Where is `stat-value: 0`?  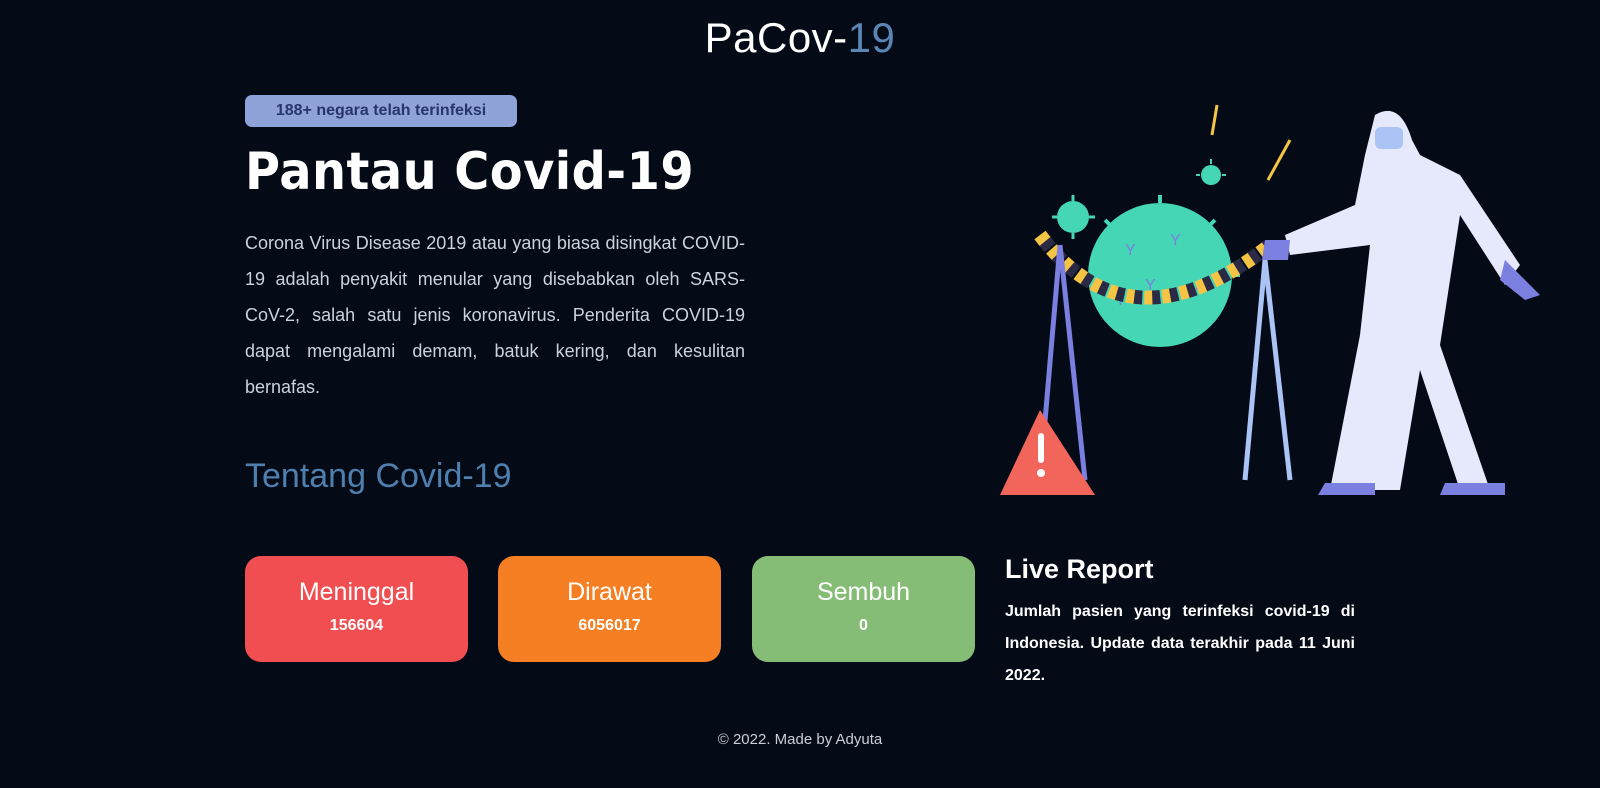 stat-value: 0 is located at coordinates (863, 625).